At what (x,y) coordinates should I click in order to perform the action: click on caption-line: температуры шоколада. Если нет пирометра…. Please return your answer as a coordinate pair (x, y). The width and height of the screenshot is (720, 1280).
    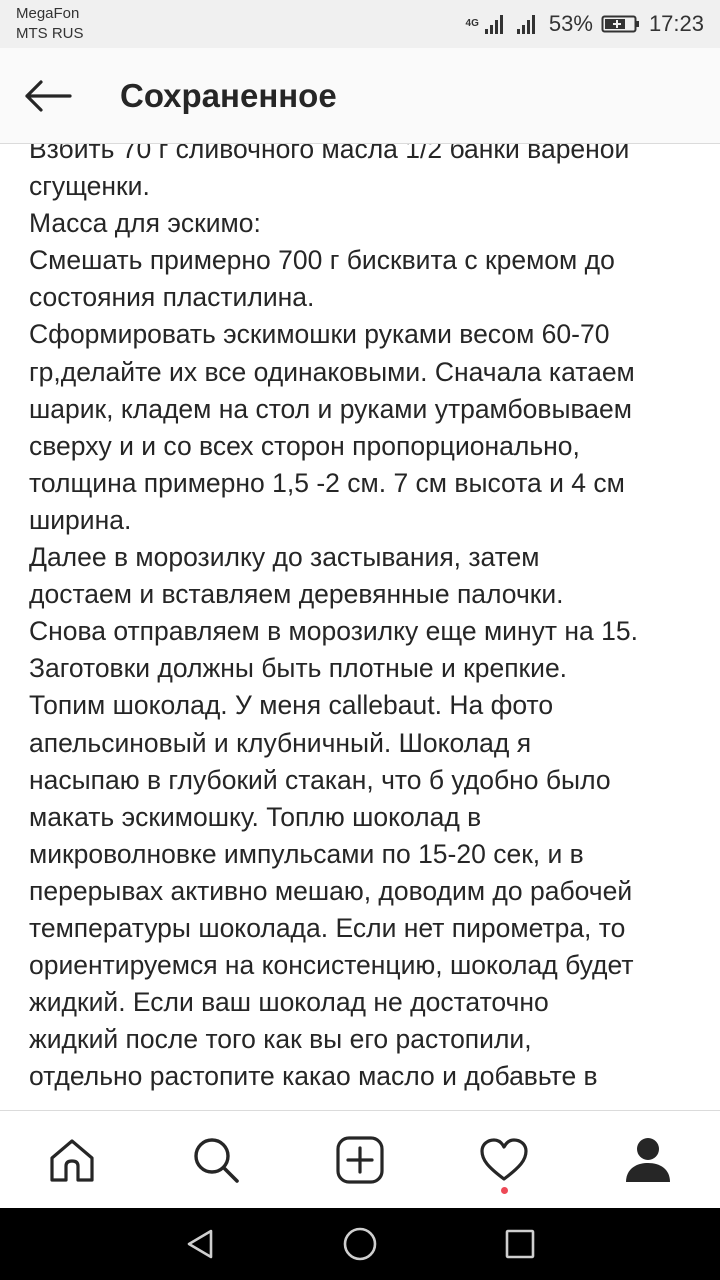
    Looking at the image, I should click on (327, 927).